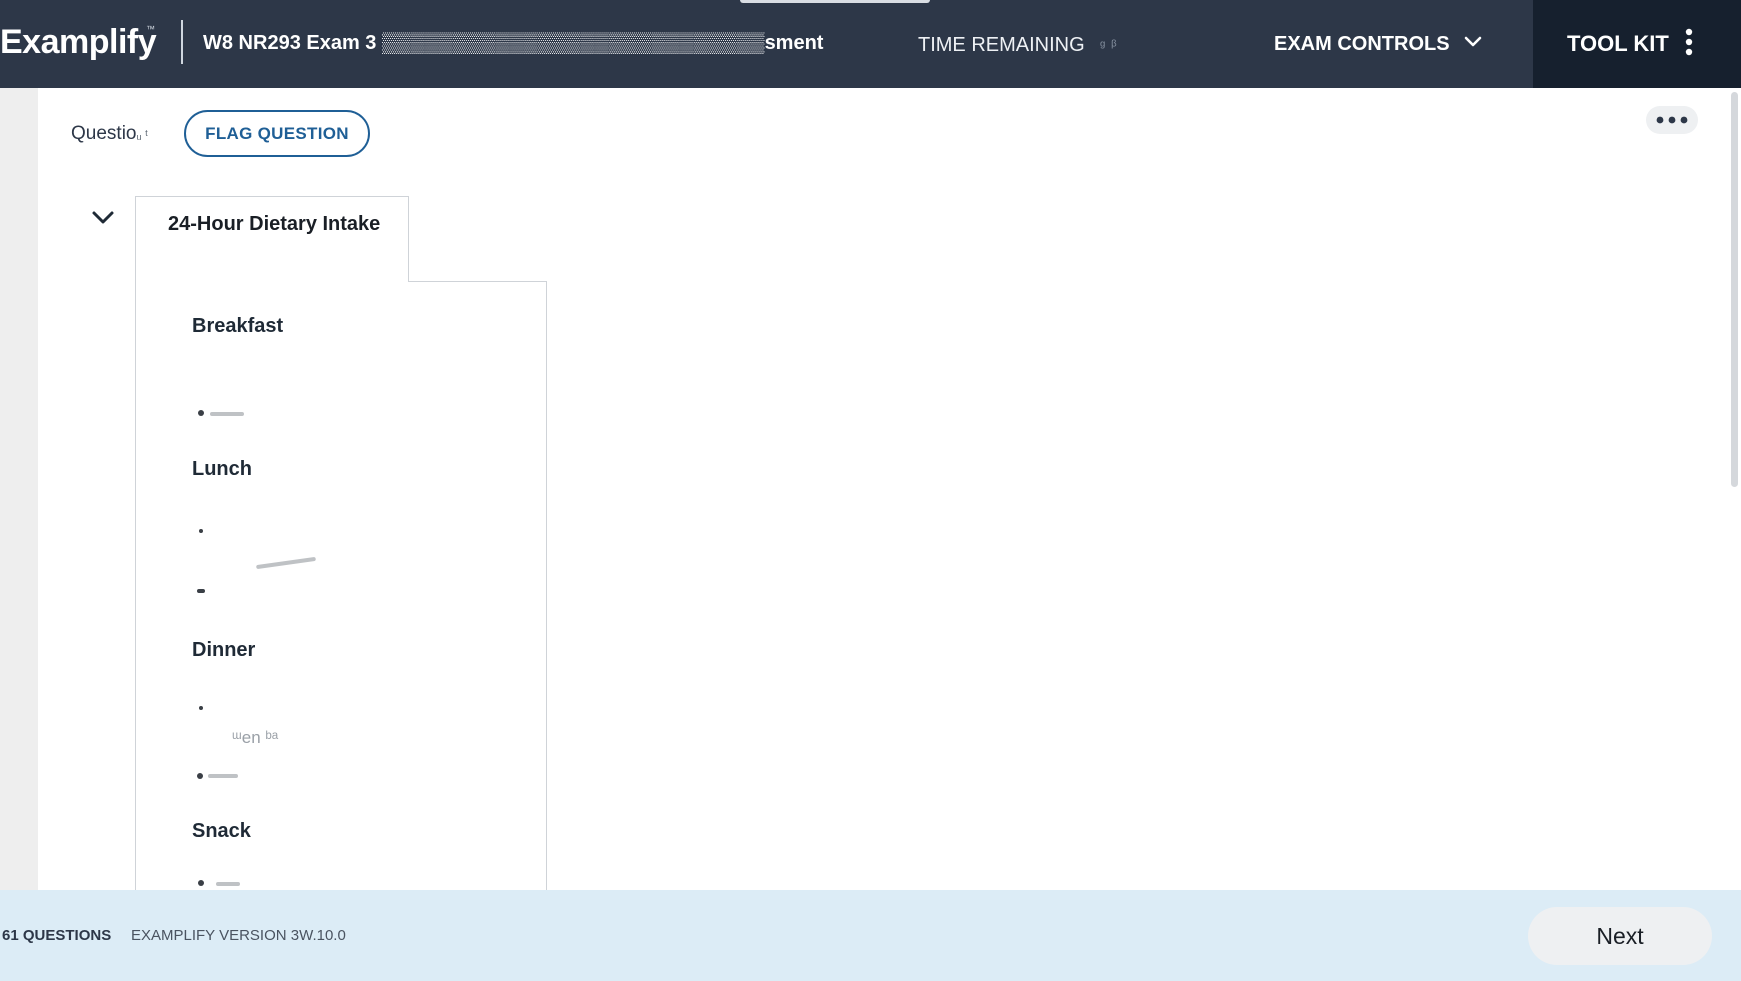  What do you see at coordinates (19, 489) in the screenshot?
I see `left-navigation-strip` at bounding box center [19, 489].